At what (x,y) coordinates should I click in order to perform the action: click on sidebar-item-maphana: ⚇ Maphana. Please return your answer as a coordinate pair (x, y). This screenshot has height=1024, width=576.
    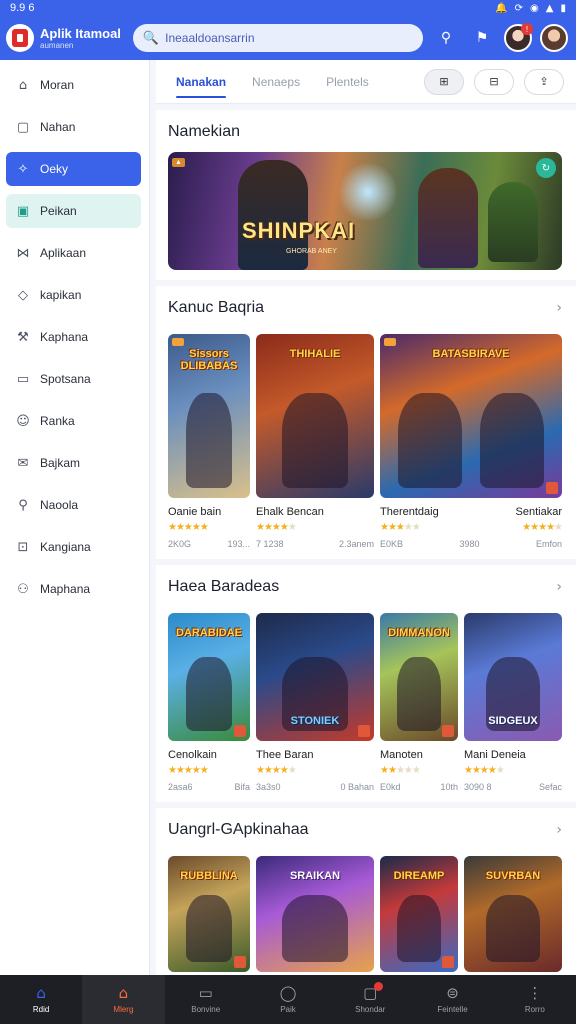
    Looking at the image, I should click on (73, 589).